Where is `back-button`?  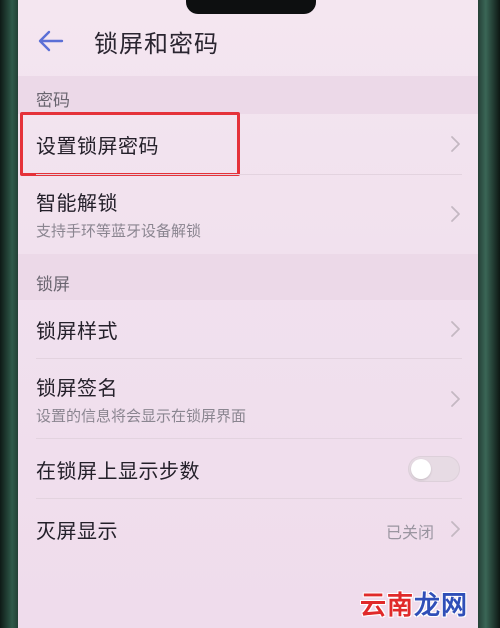
back-button is located at coordinates (51, 41).